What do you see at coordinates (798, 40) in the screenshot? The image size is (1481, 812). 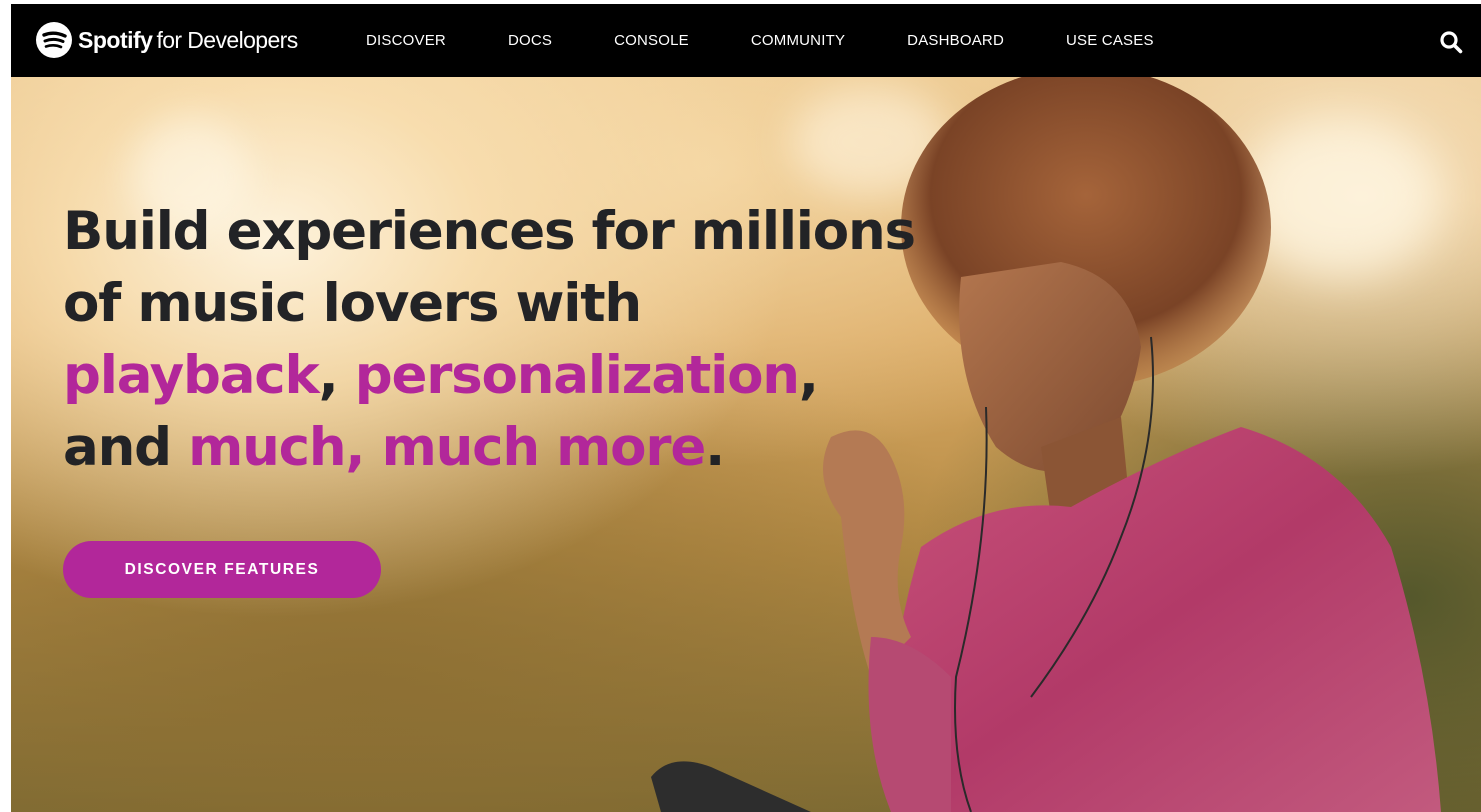 I see `nav-link-community: COMMUNITY` at bounding box center [798, 40].